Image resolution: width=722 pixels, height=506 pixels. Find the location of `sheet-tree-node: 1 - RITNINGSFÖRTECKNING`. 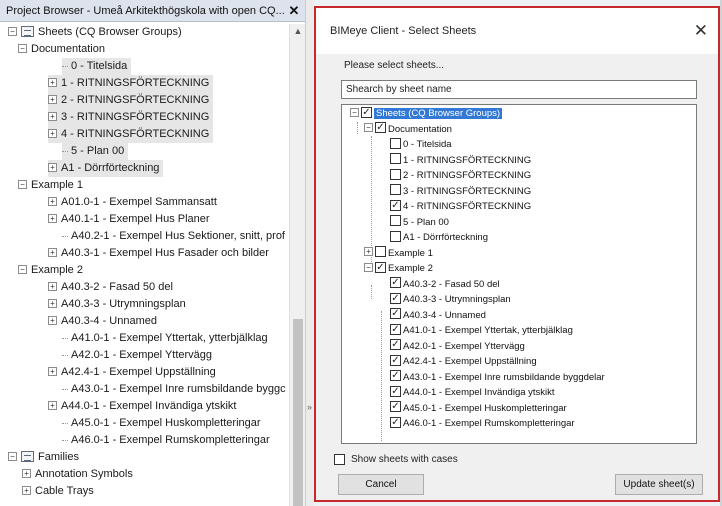

sheet-tree-node: 1 - RITNINGSFÖRTECKNING is located at coordinates (460, 160).